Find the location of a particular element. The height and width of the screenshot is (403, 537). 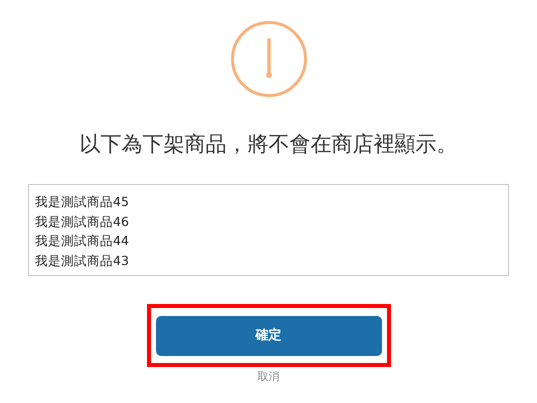

list-line: 我是測試商品43 is located at coordinates (82, 261).